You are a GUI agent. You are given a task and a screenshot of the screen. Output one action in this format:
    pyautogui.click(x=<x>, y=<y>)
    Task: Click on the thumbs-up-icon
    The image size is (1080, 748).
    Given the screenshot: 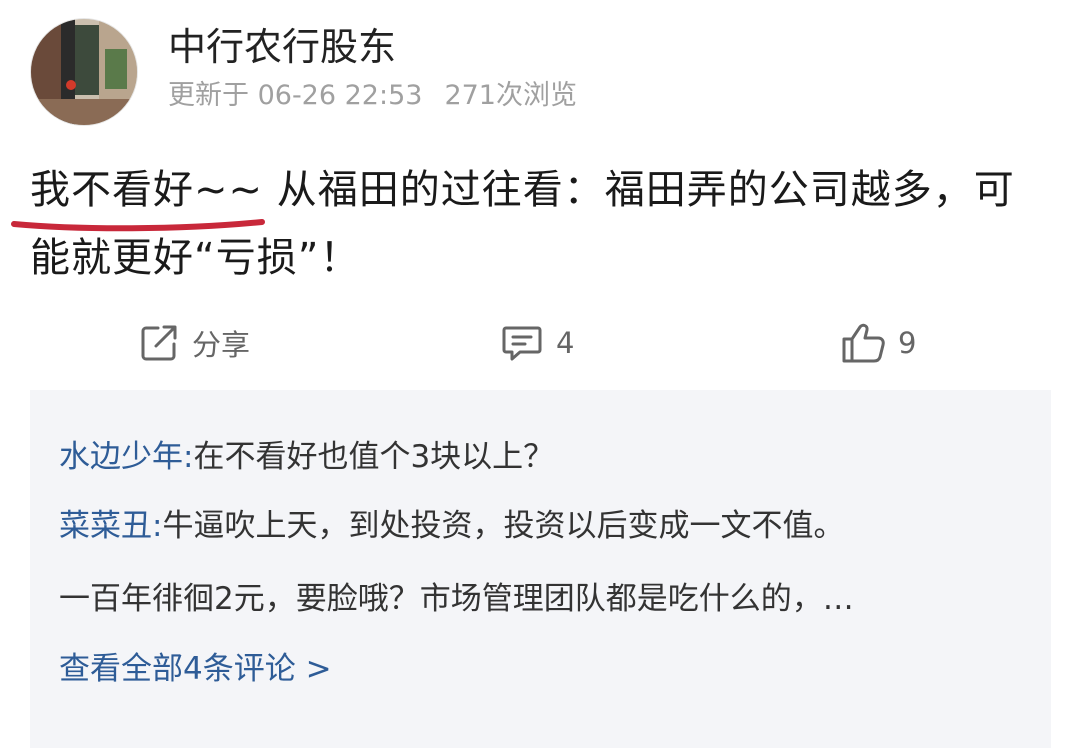 What is the action you would take?
    pyautogui.click(x=863, y=343)
    